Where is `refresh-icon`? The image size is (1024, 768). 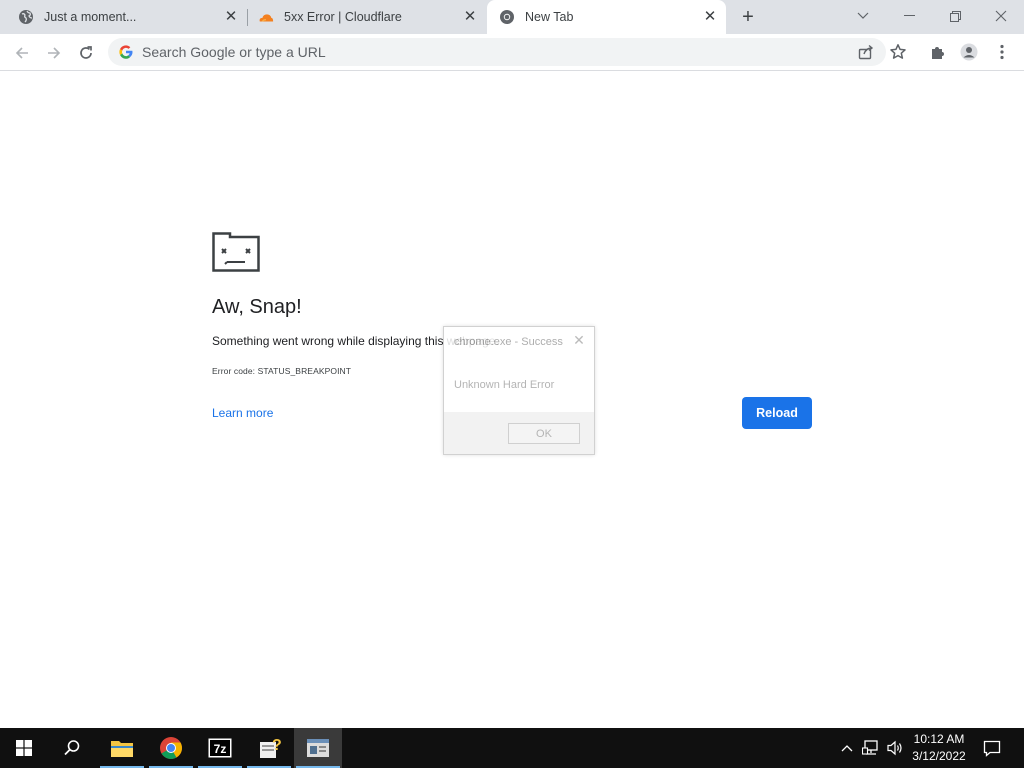
refresh-icon is located at coordinates (86, 52).